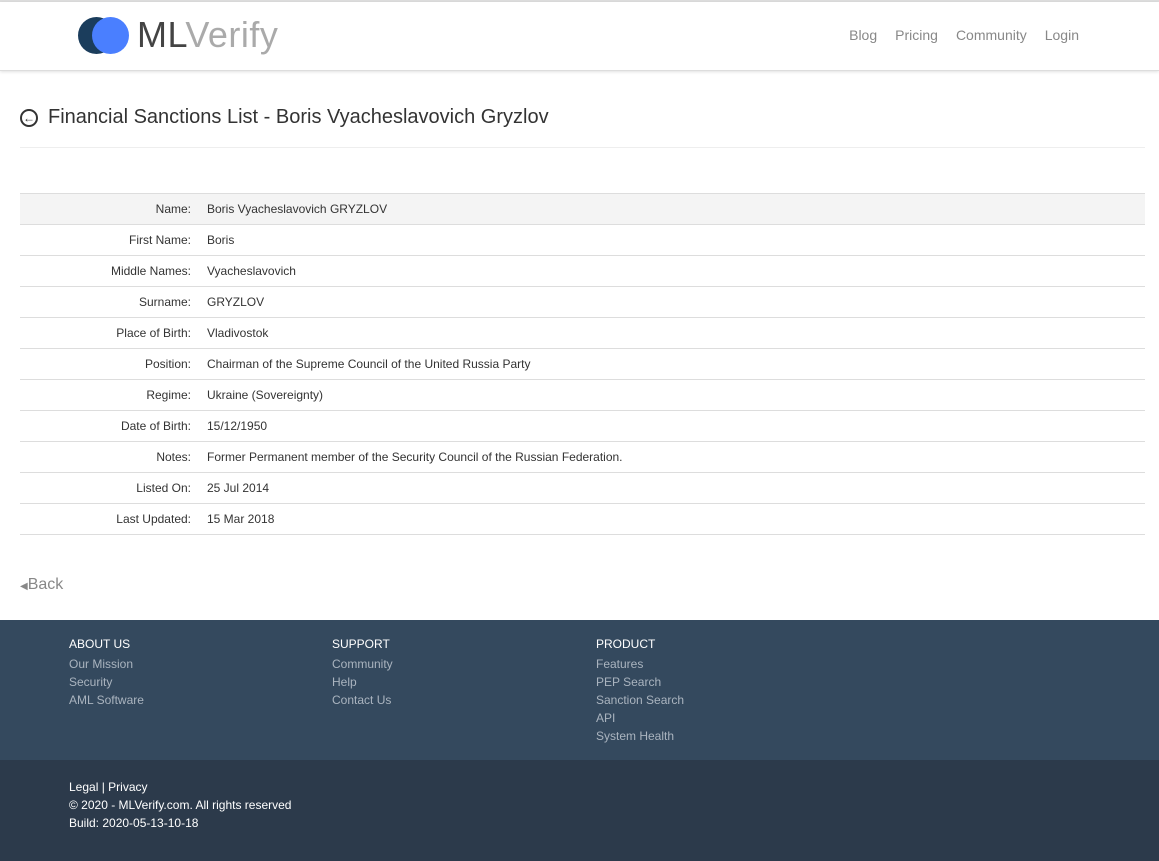 The height and width of the screenshot is (861, 1159). Describe the element at coordinates (167, 364) in the screenshot. I see `field-label: Position:` at that location.